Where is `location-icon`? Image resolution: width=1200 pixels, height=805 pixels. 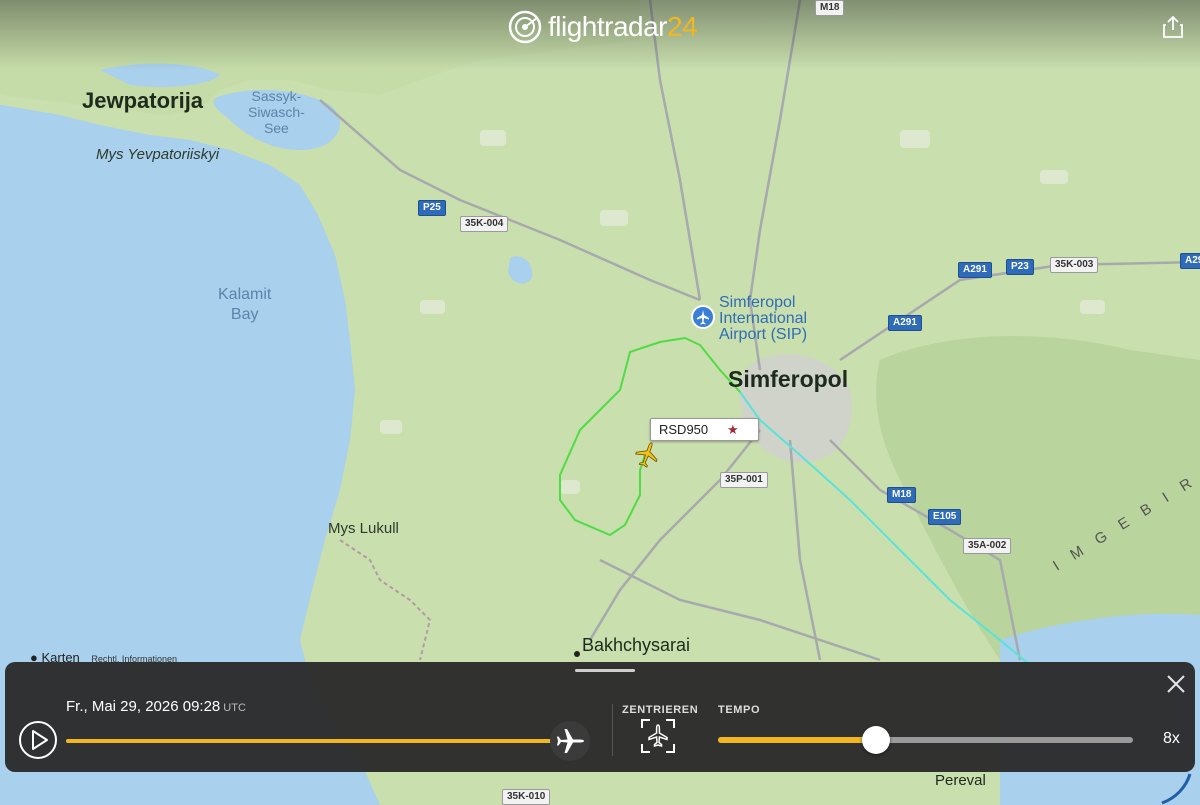
location-icon is located at coordinates (1175, 788).